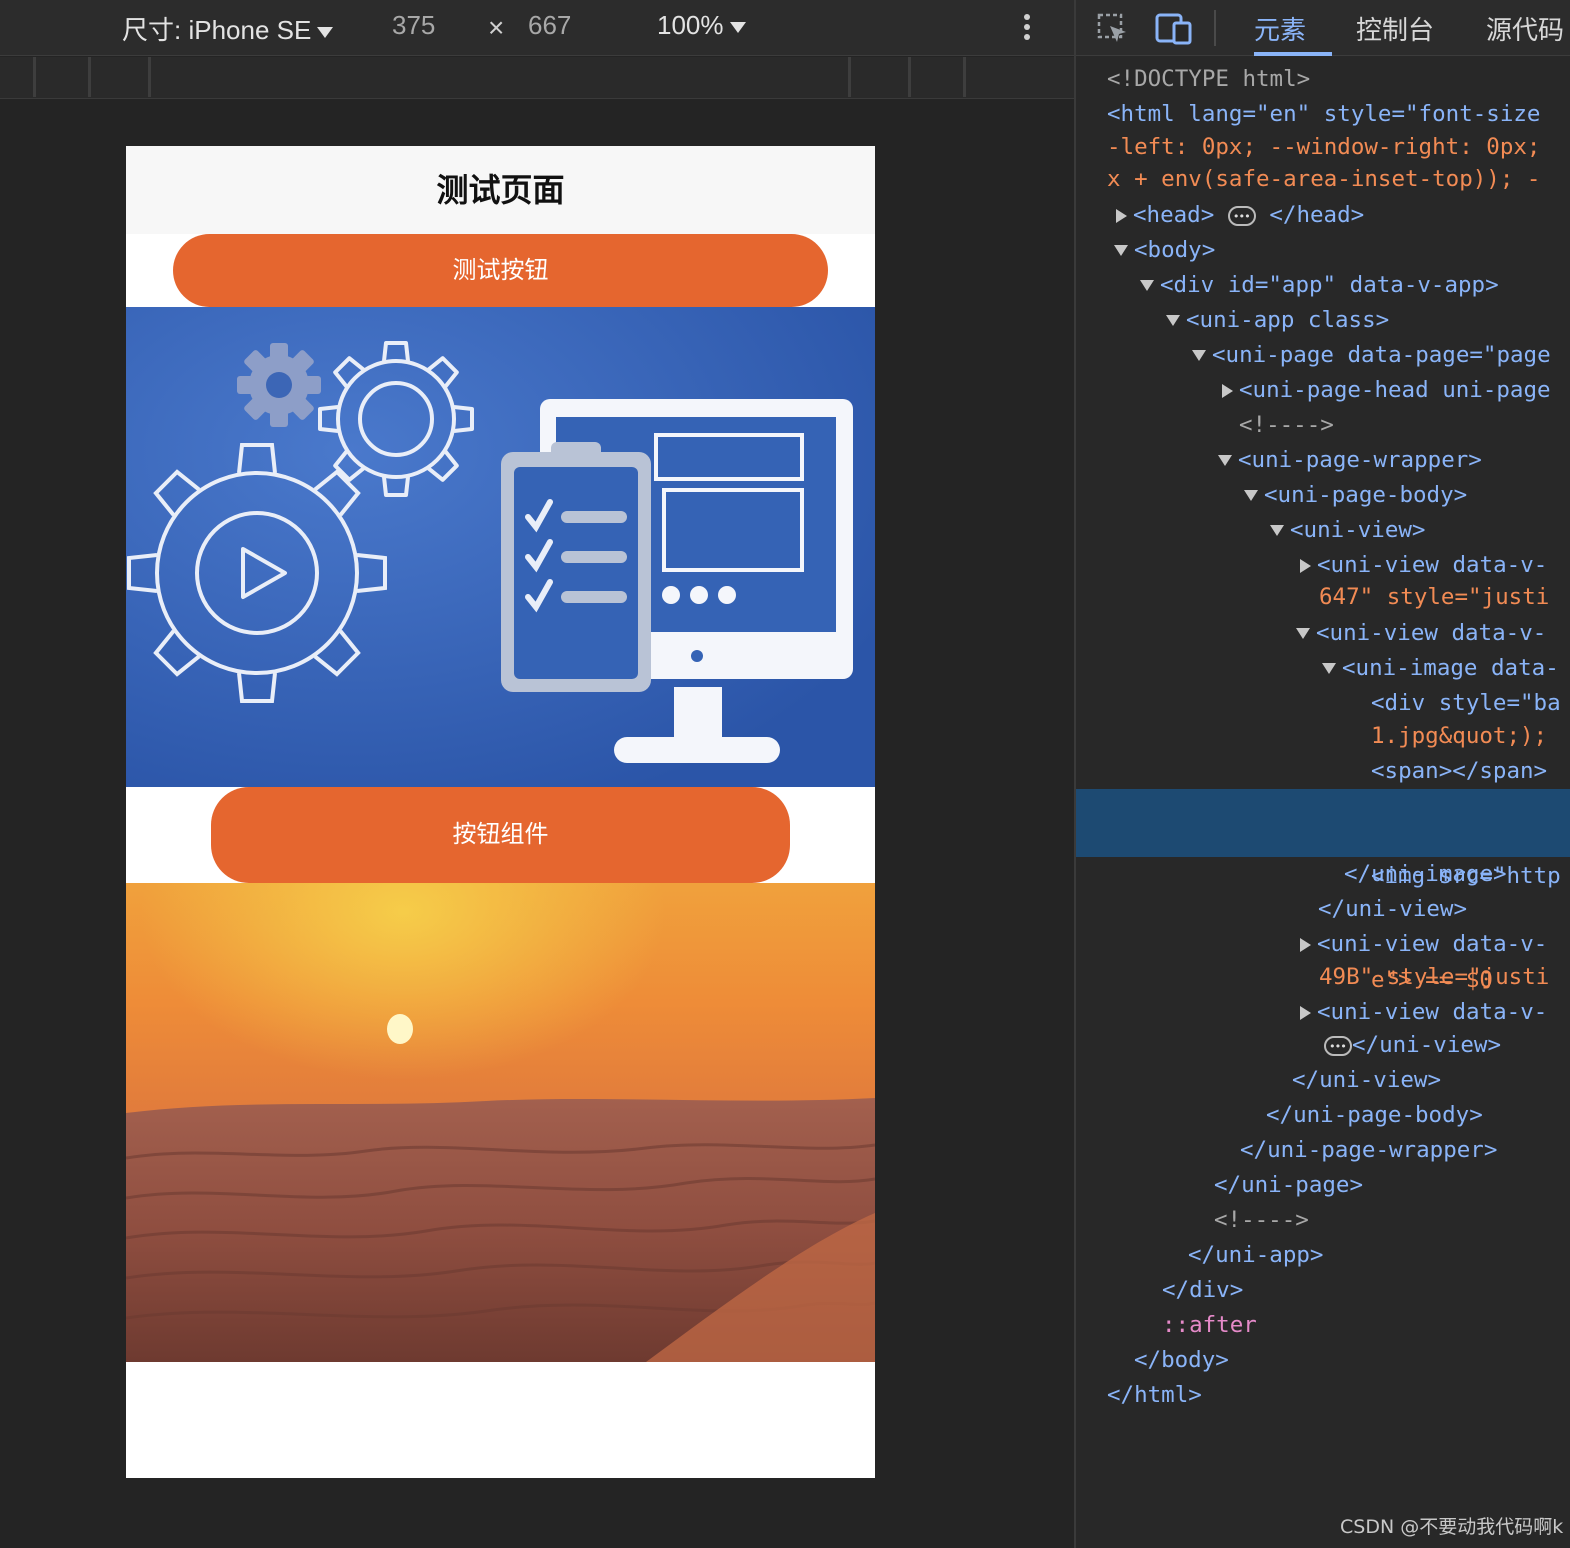  I want to click on dom-node-text: </body>, so click(1181, 1360).